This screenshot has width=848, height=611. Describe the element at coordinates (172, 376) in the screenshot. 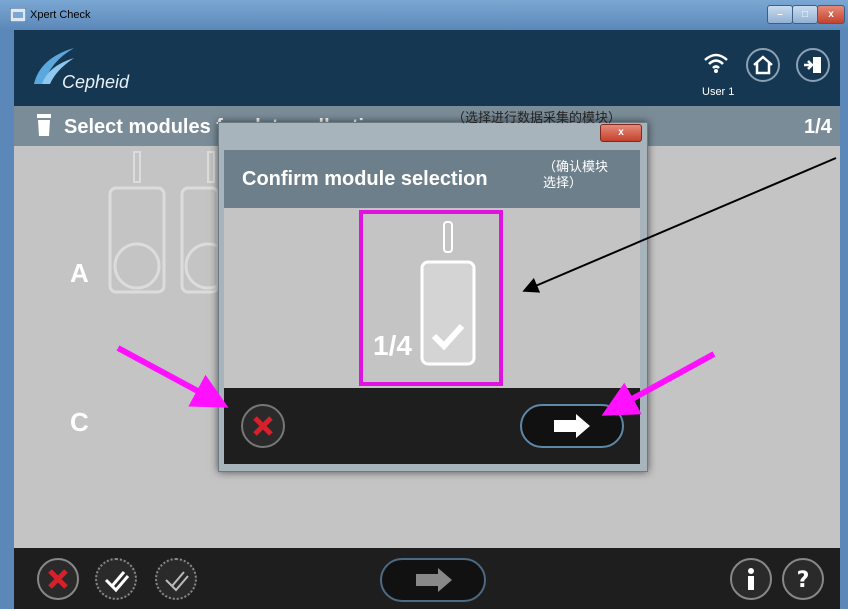

I see `arrow-to-cancel` at that location.